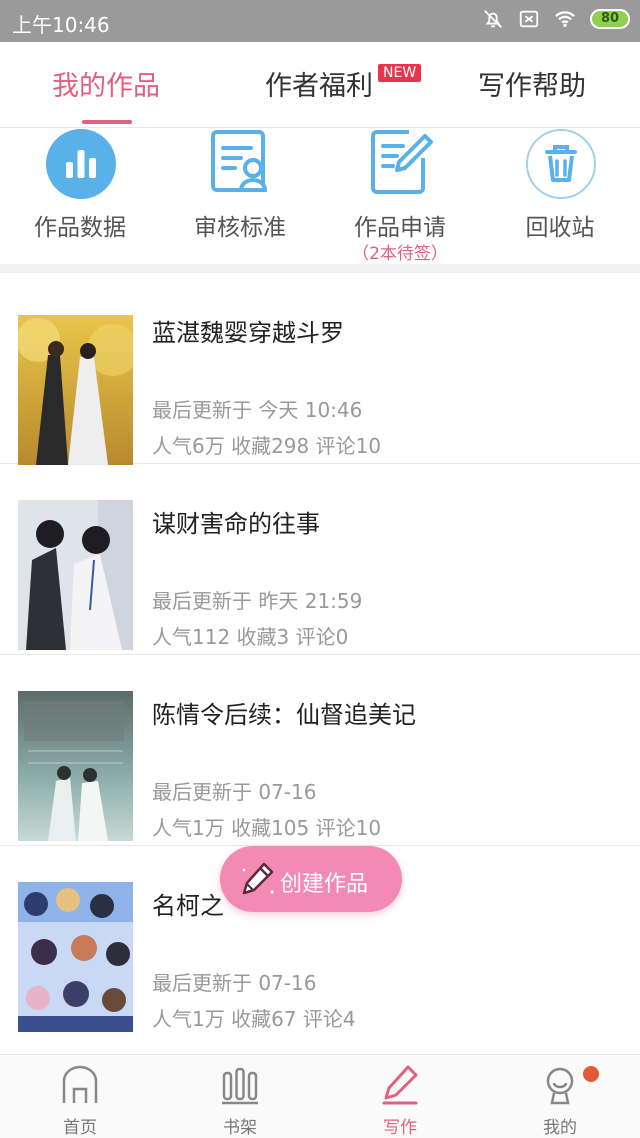 This screenshot has height=1138, width=640. What do you see at coordinates (400, 254) in the screenshot?
I see `pending-sign-count: （2本待签）` at bounding box center [400, 254].